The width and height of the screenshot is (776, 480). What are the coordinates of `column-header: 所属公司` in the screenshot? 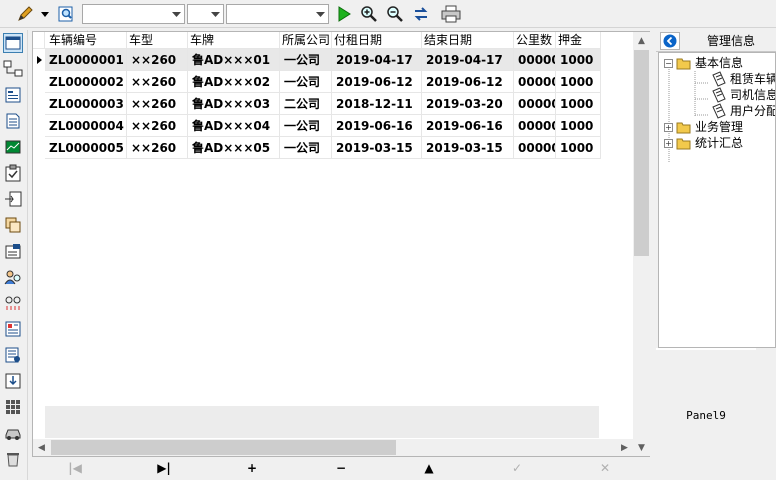 It's located at (306, 40).